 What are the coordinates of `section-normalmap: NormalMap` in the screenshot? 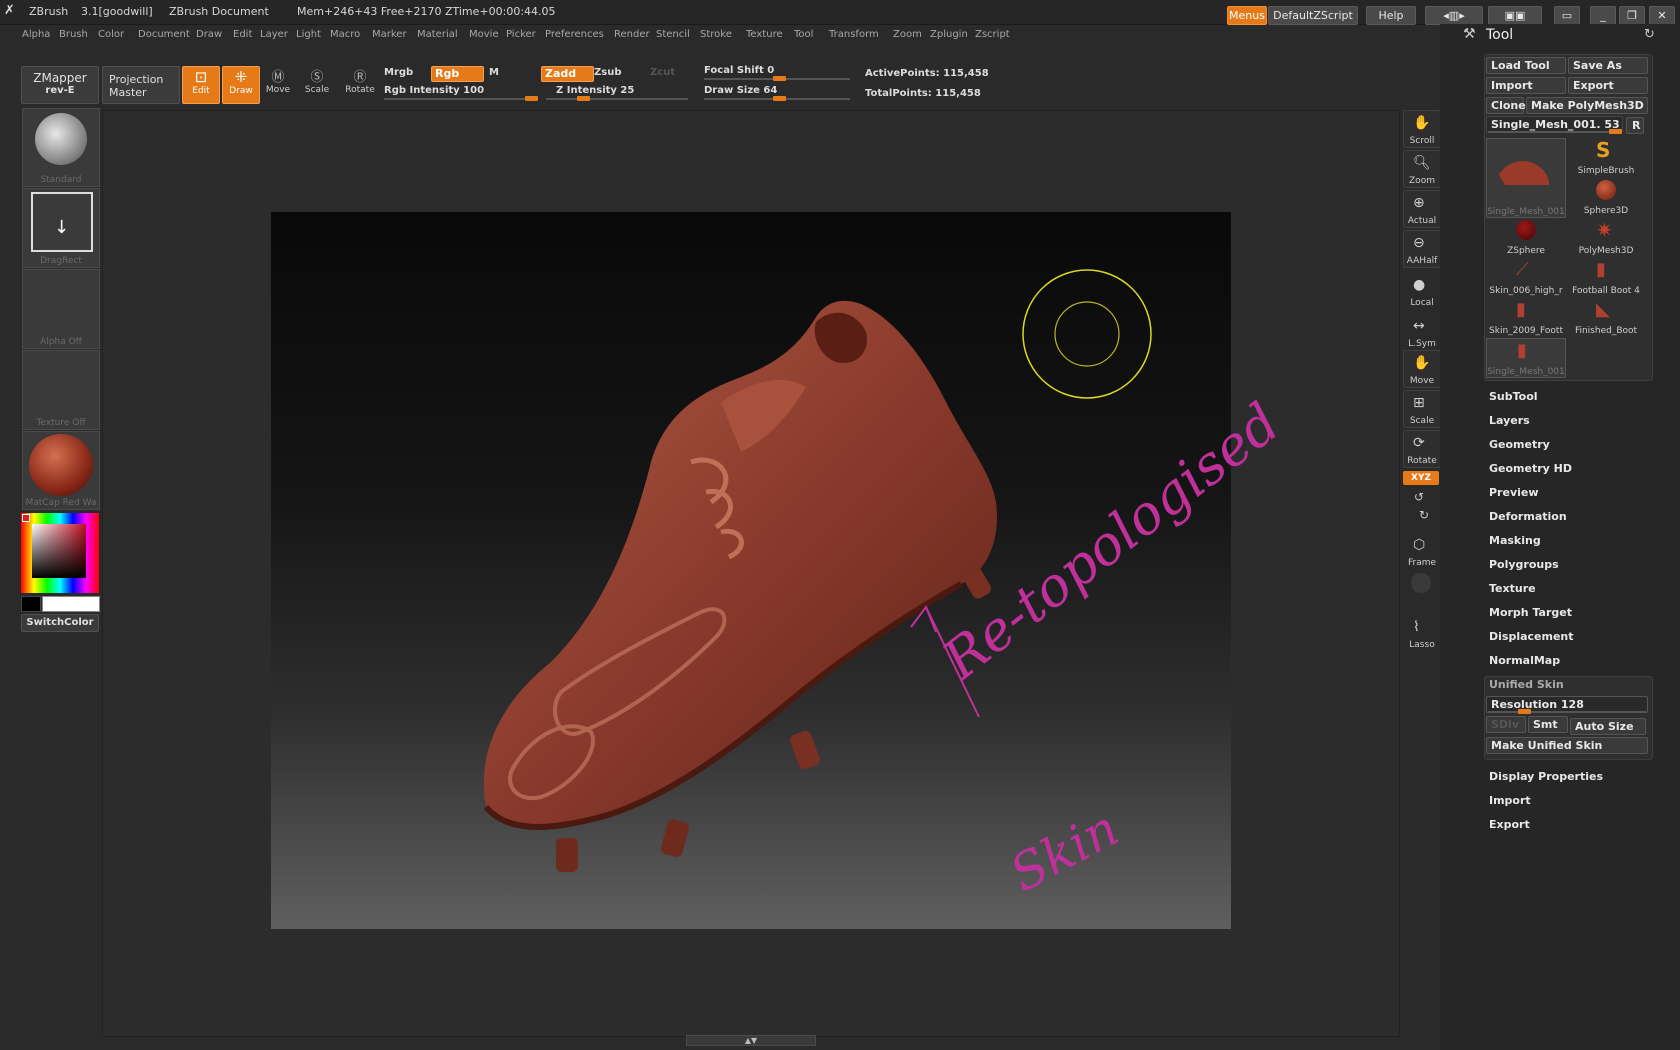 It's located at (1524, 660).